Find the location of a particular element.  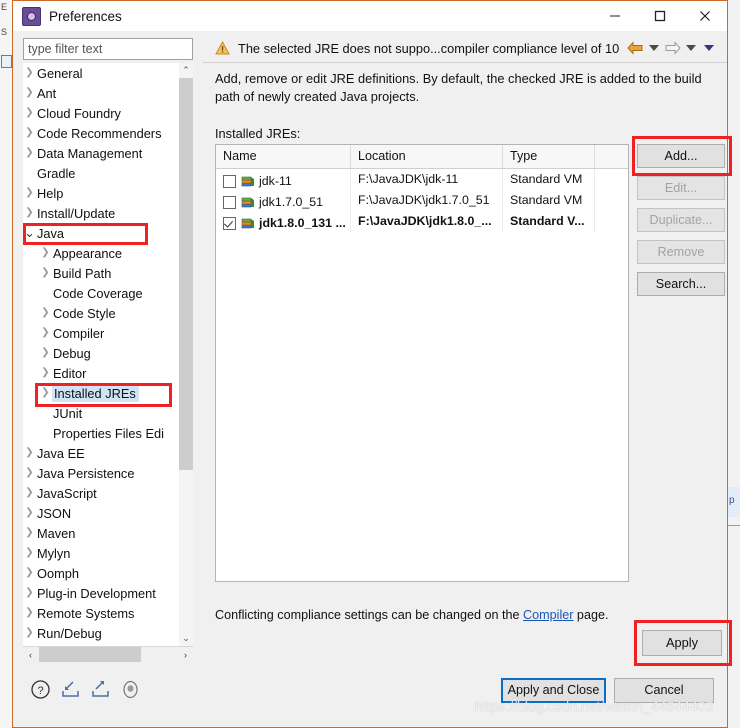

horizontal-scroll-thumb is located at coordinates (90, 654).